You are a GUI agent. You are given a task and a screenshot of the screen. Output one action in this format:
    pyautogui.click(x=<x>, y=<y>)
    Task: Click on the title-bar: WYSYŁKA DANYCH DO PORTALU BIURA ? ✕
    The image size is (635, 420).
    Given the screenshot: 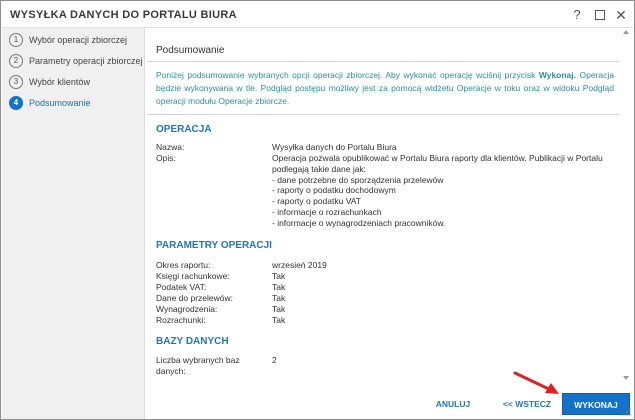 What is the action you would take?
    pyautogui.click(x=317, y=15)
    